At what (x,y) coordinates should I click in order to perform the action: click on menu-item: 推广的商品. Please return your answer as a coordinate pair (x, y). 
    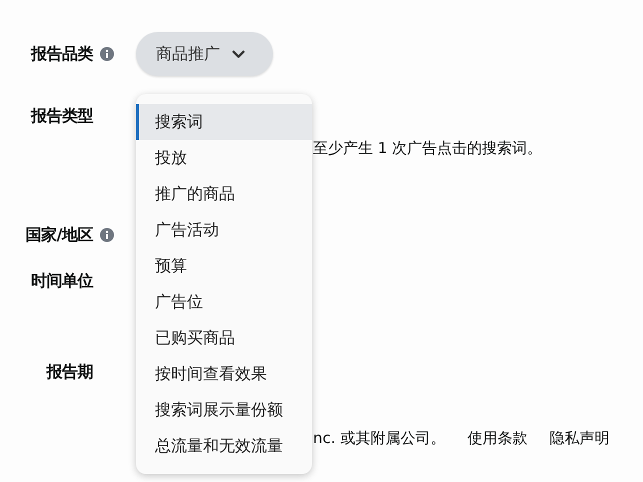
    Looking at the image, I should click on (224, 194).